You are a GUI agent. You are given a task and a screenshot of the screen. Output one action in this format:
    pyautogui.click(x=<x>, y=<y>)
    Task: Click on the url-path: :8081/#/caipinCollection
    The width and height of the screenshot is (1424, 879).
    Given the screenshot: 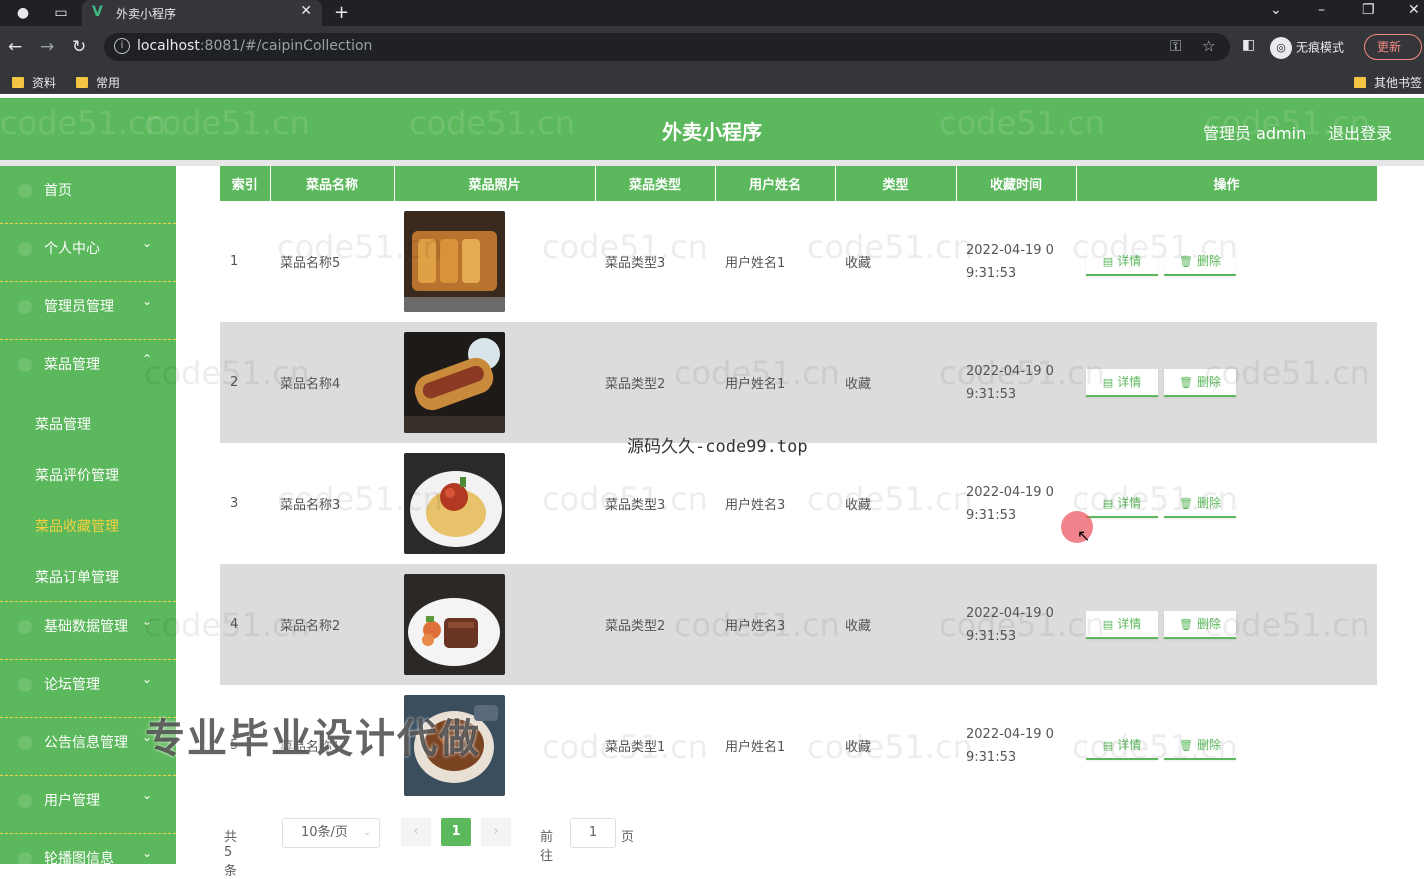 What is the action you would take?
    pyautogui.click(x=286, y=46)
    